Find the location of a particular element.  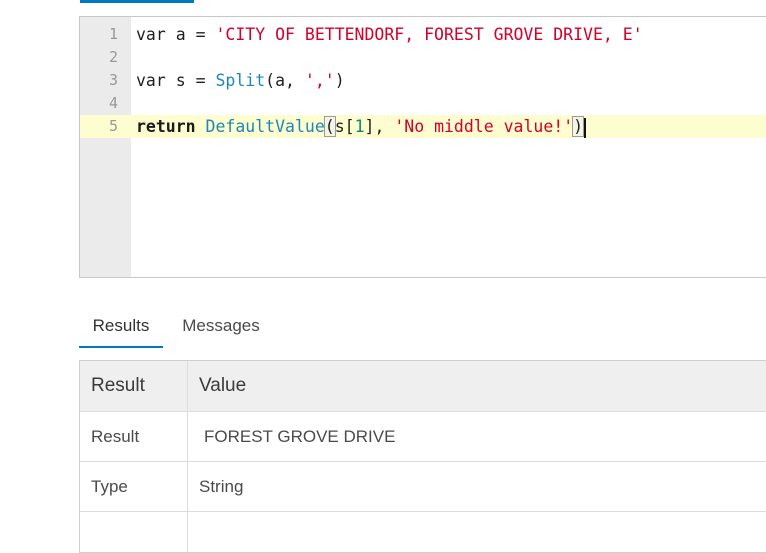

function-name: DefaultValue is located at coordinates (265, 126).